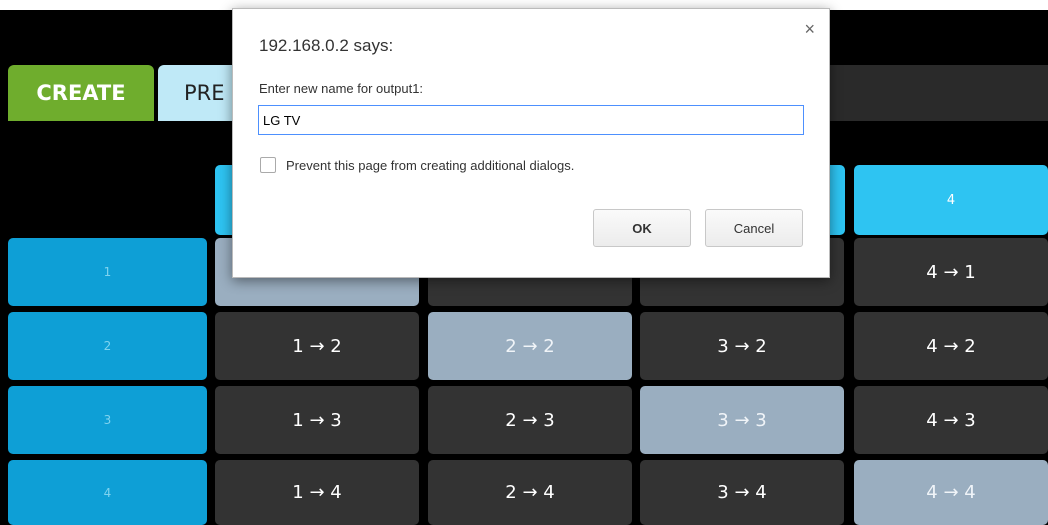 The width and height of the screenshot is (1048, 525). I want to click on tab-create: CREATE, so click(81, 93).